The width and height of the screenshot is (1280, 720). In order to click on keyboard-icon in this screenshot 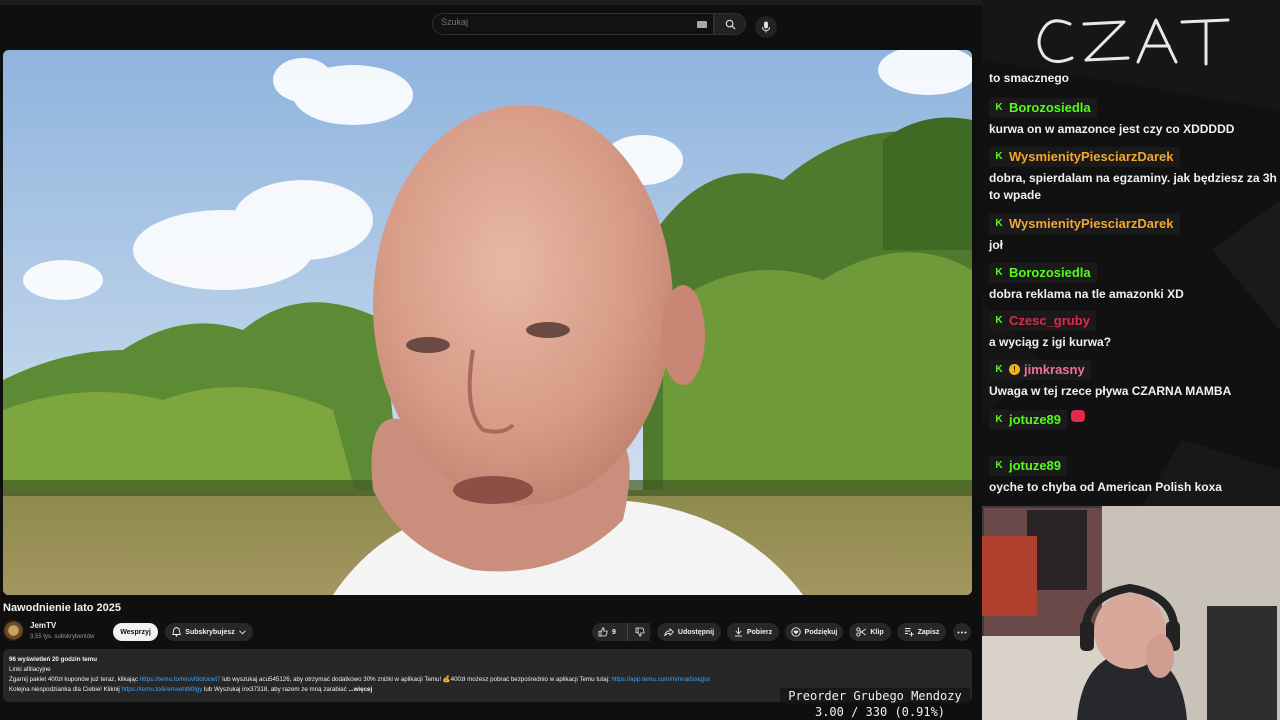, I will do `click(702, 24)`.